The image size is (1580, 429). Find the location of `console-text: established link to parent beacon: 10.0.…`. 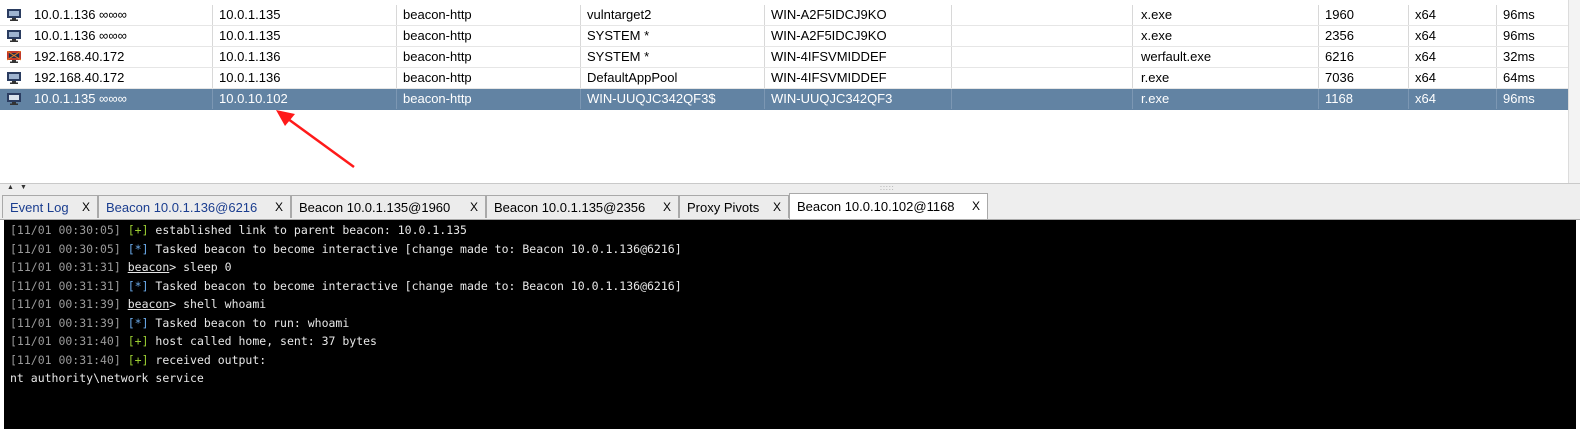

console-text: established link to parent beacon: 10.0.… is located at coordinates (307, 230).